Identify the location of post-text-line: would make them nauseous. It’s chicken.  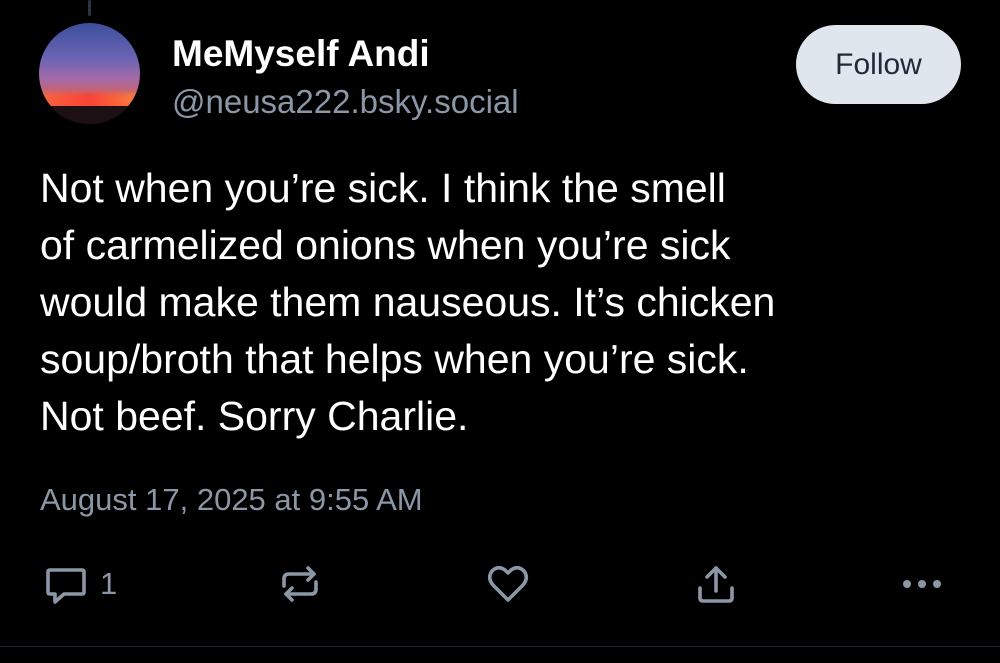
(408, 302).